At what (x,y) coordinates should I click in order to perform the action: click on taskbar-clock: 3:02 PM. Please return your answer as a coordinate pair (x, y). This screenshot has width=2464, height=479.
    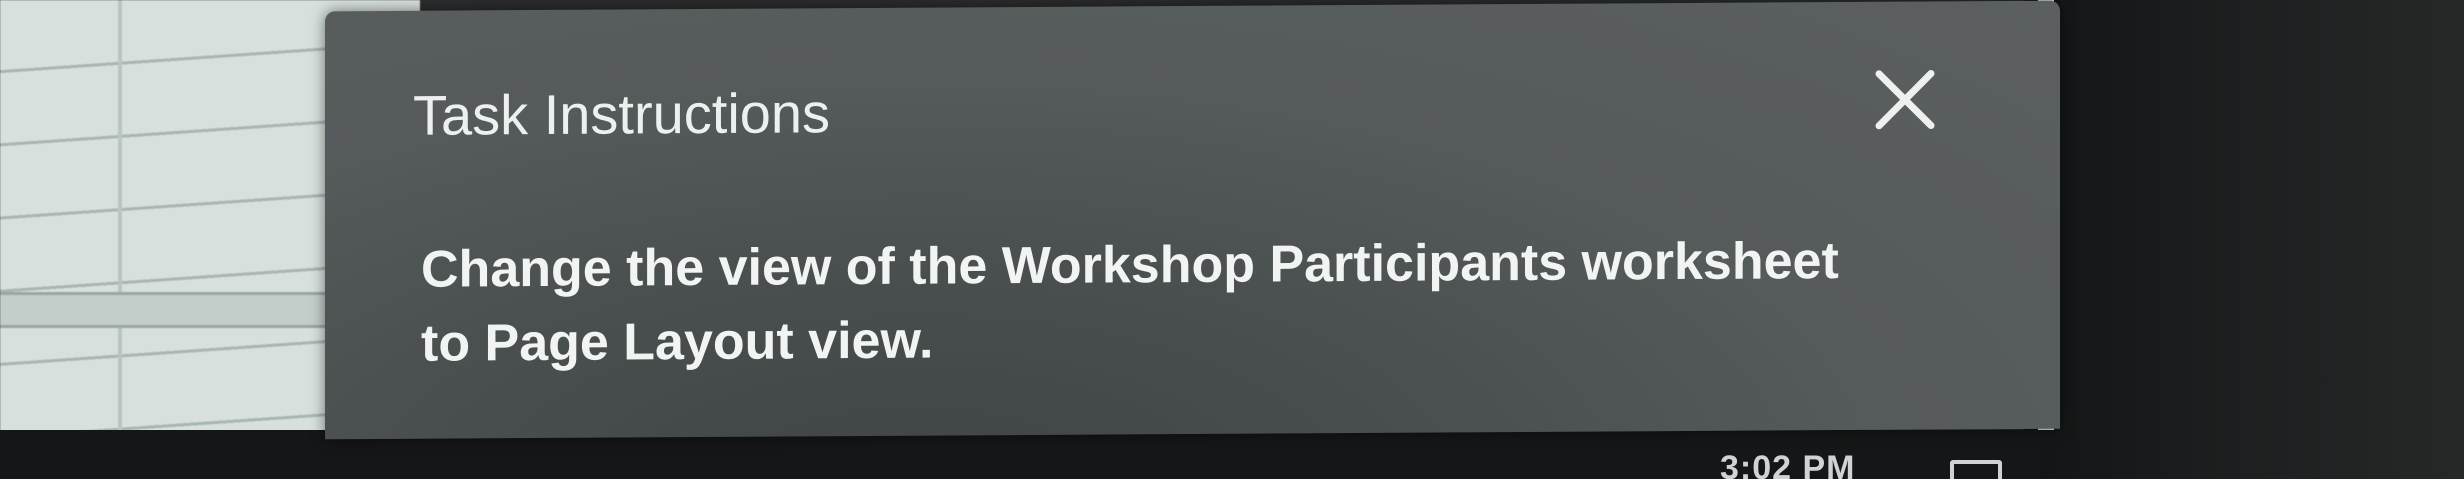
    Looking at the image, I should click on (1788, 464).